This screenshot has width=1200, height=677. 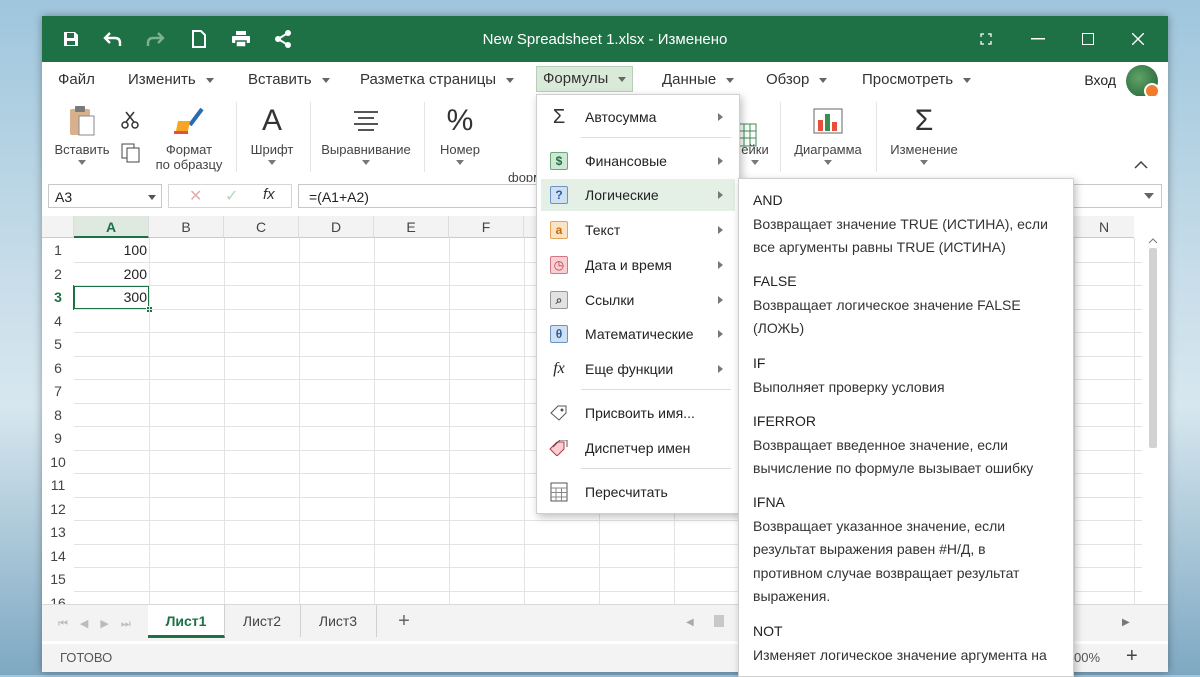 I want to click on menu-item-autosum: Σ Автосумма, so click(x=638, y=117).